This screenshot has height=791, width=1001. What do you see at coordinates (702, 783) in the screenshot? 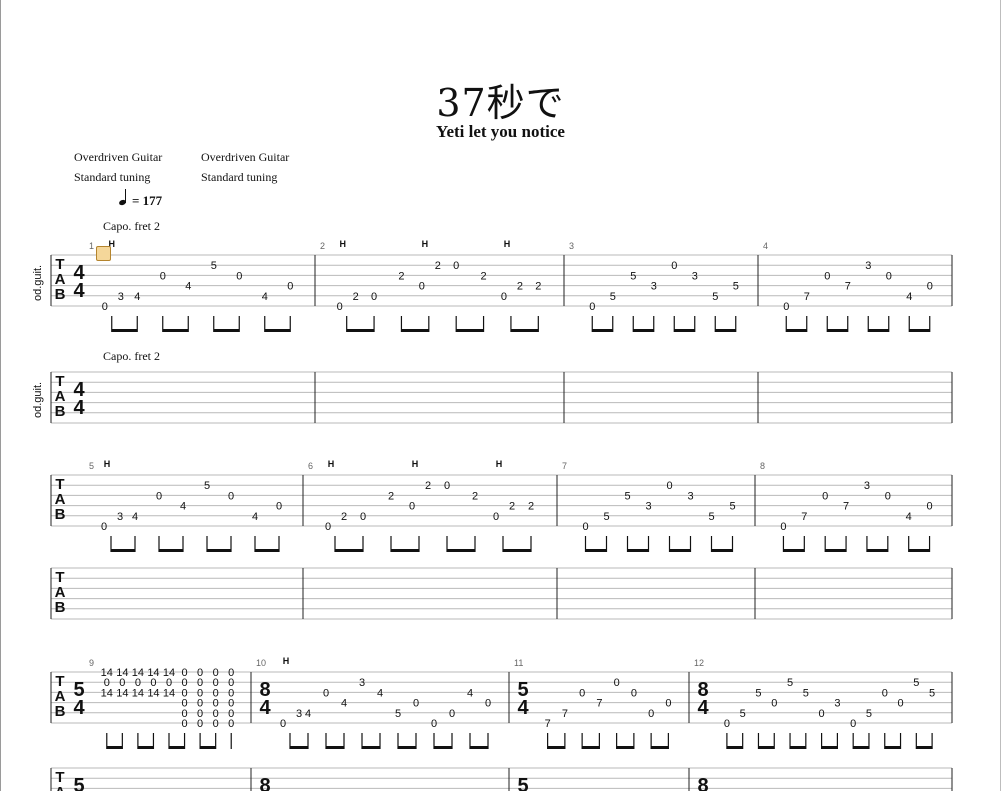
I see `time-signature-top: 8` at bounding box center [702, 783].